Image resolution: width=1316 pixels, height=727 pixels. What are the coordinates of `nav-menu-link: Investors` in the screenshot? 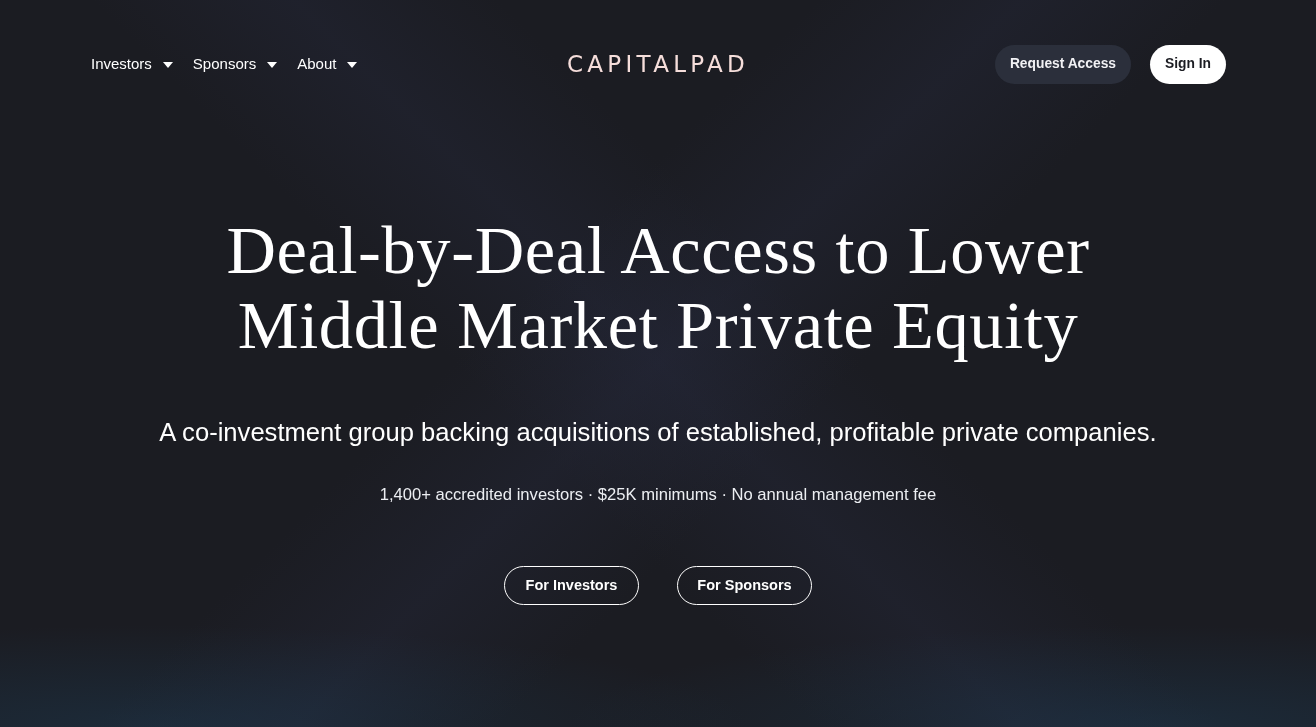 It's located at (132, 64).